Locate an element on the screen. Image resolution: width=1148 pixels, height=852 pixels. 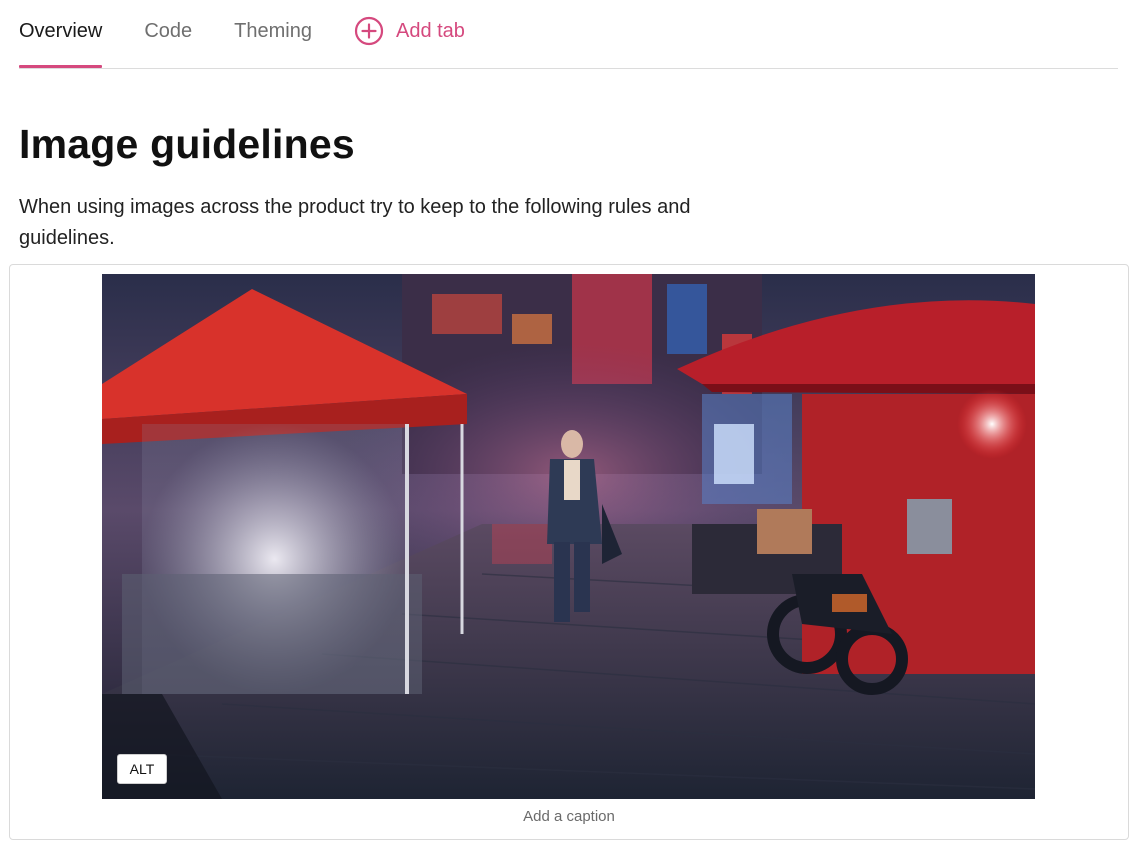
plus-circle-icon is located at coordinates (369, 31).